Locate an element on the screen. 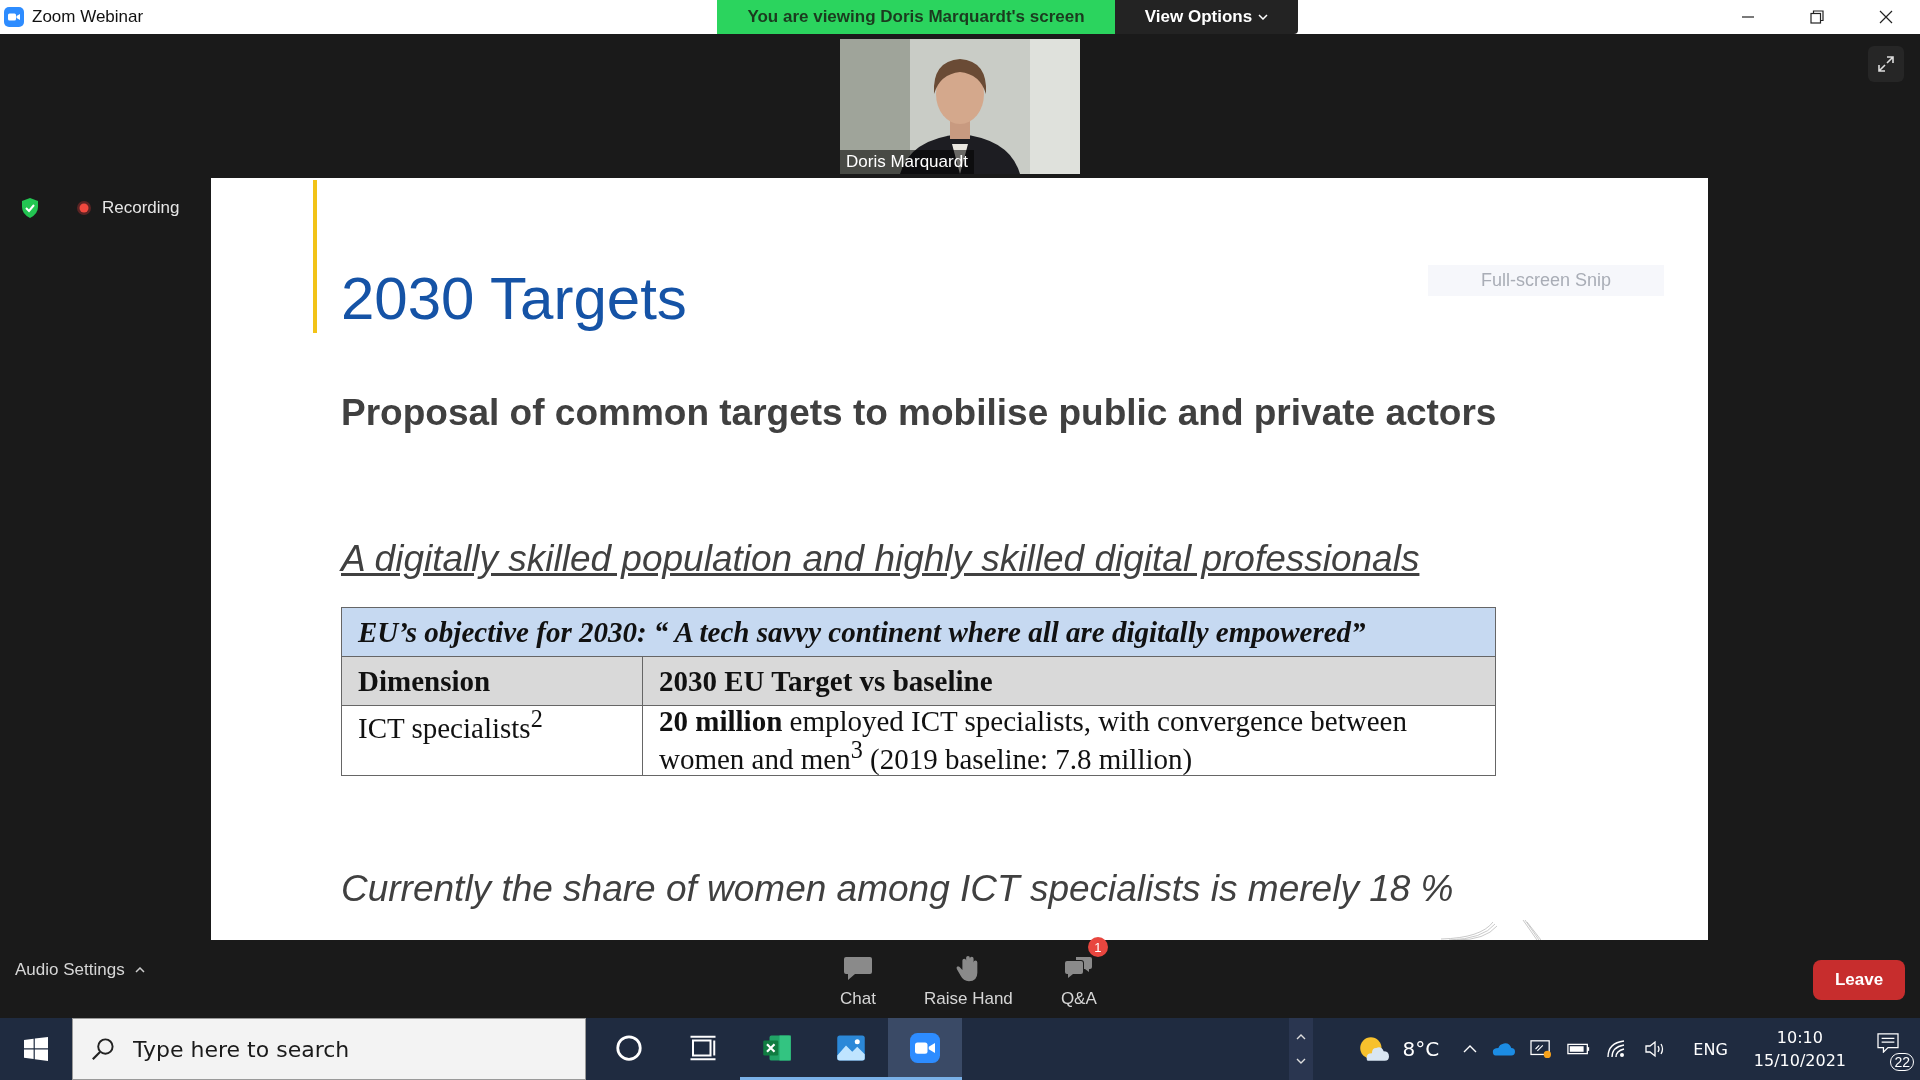 The height and width of the screenshot is (1080, 1920). zoom-logo-icon is located at coordinates (14, 17).